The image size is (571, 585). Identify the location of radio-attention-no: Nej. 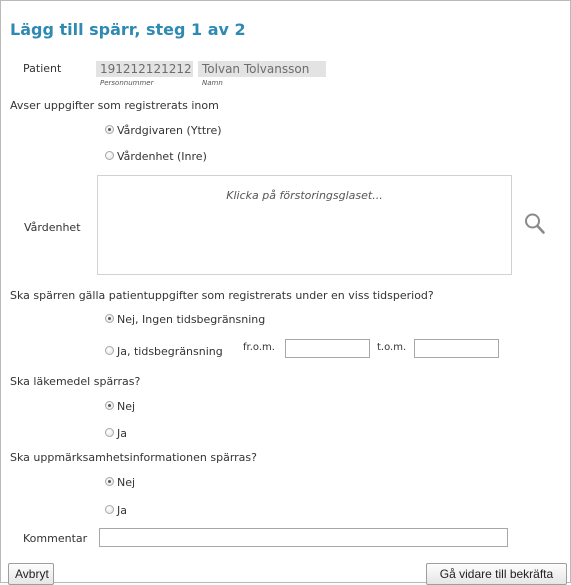
(155, 483).